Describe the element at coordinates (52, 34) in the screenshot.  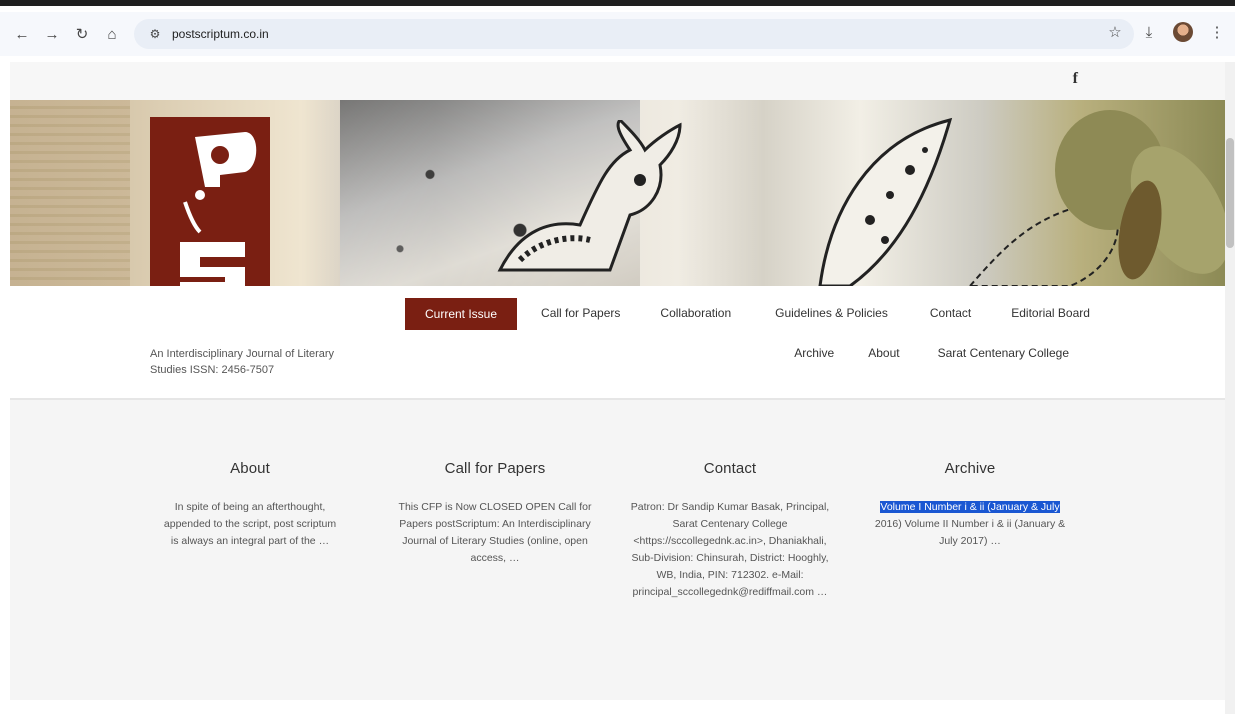
I see `forward-icon: →` at that location.